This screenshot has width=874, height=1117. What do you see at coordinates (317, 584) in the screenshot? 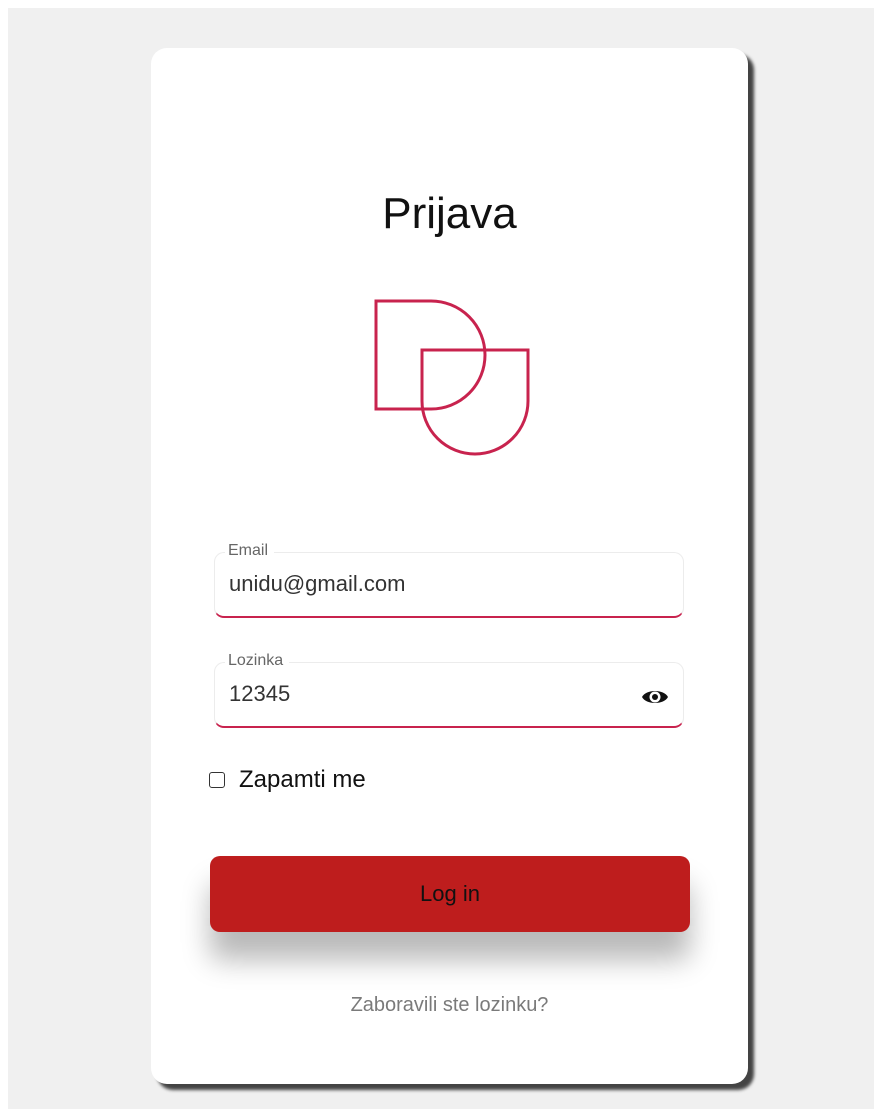
I see `email-input: unidu@gmail.com` at bounding box center [317, 584].